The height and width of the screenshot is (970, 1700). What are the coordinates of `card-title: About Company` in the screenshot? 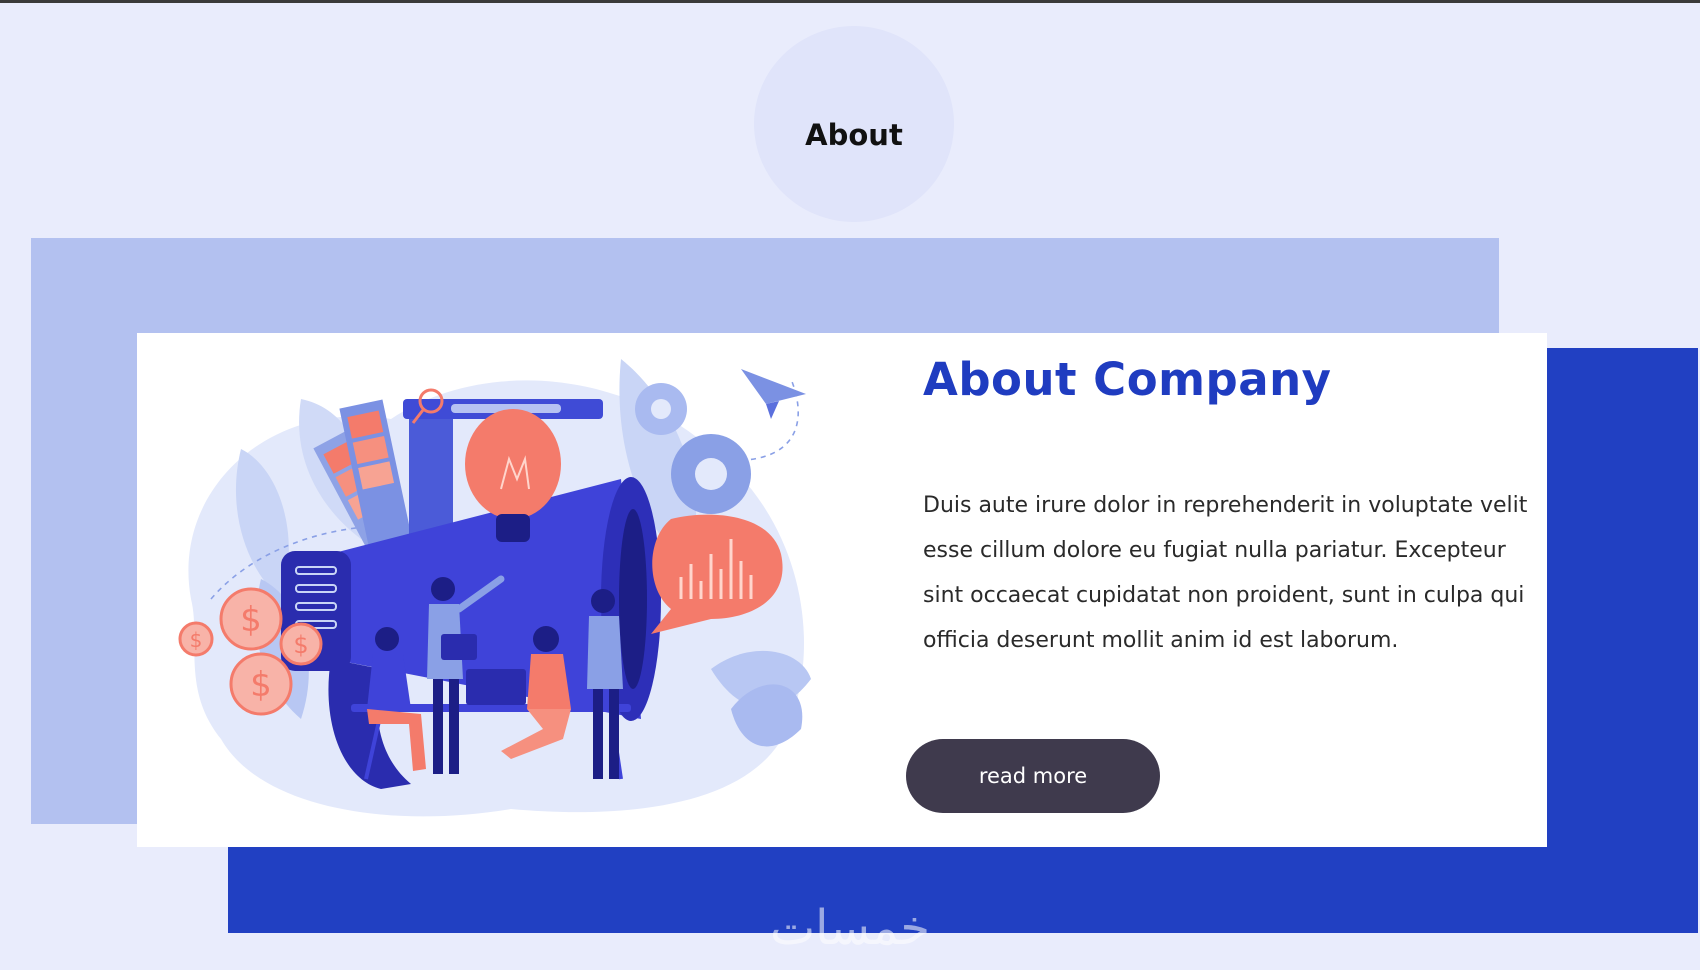 It's located at (1127, 379).